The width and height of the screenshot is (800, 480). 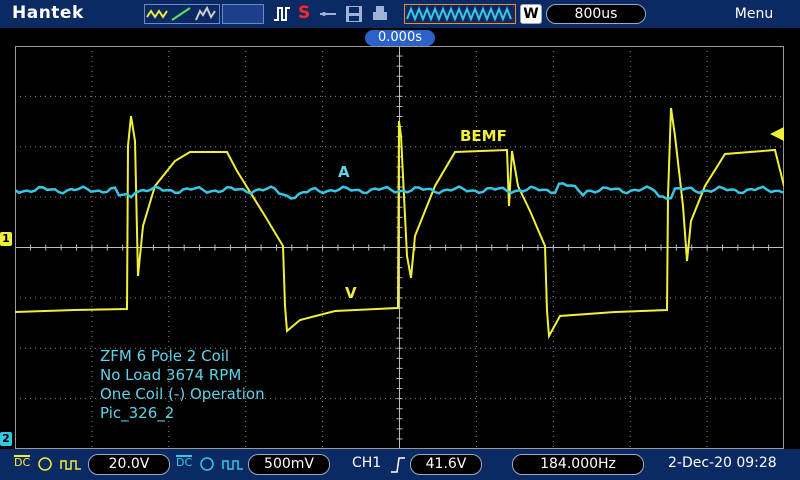 What do you see at coordinates (483, 136) in the screenshot?
I see `bemf-label: BEMF` at bounding box center [483, 136].